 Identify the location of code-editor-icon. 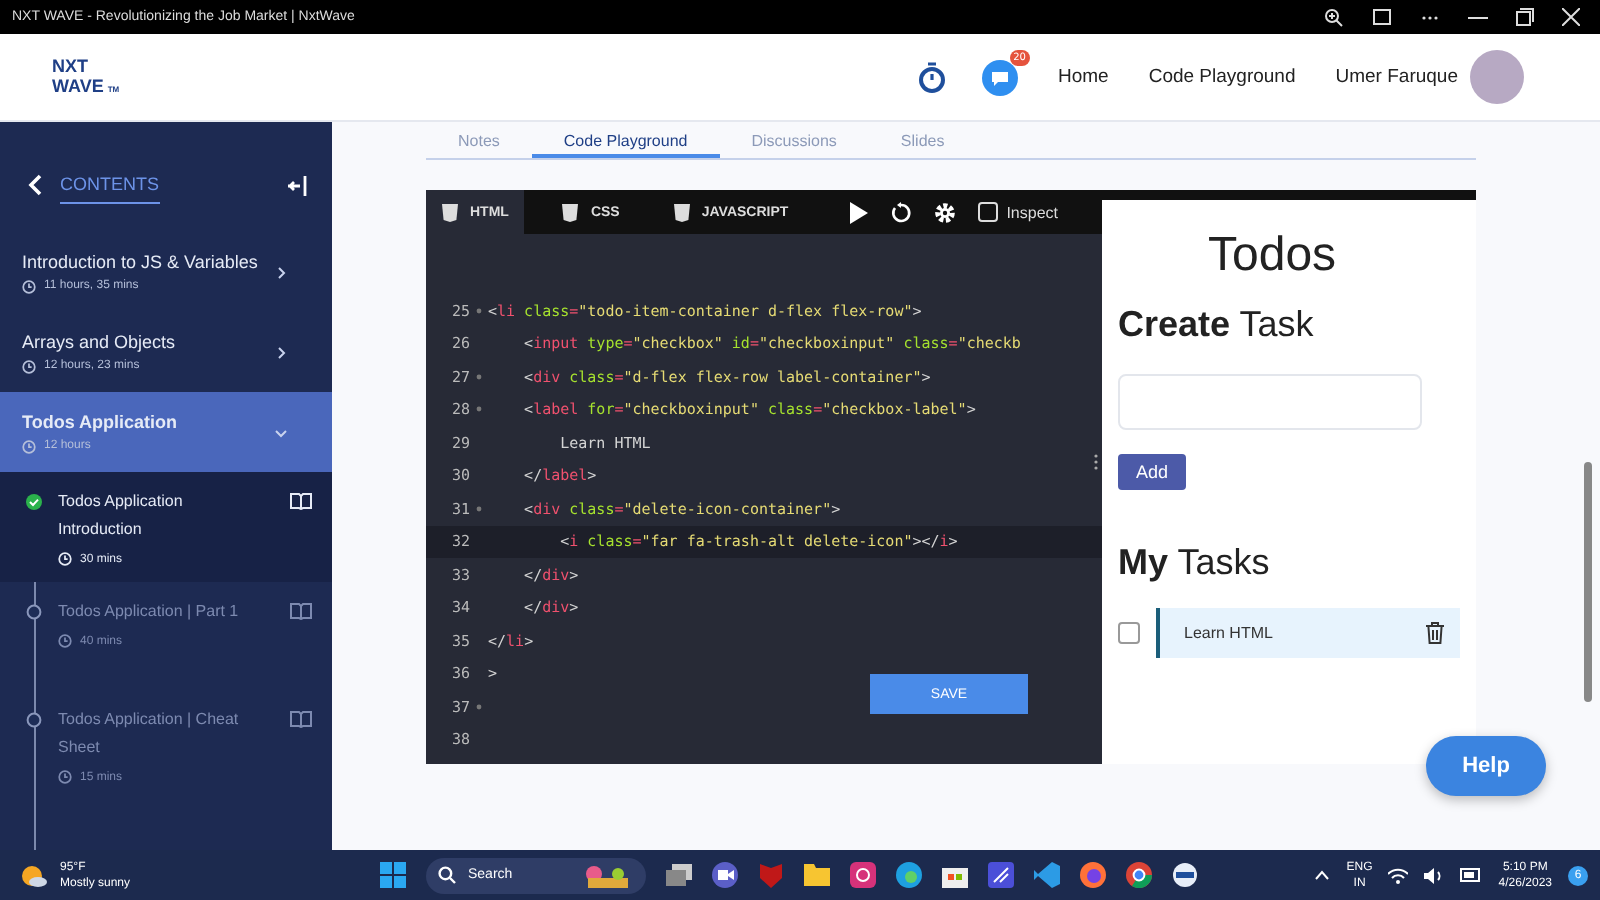
(1047, 875).